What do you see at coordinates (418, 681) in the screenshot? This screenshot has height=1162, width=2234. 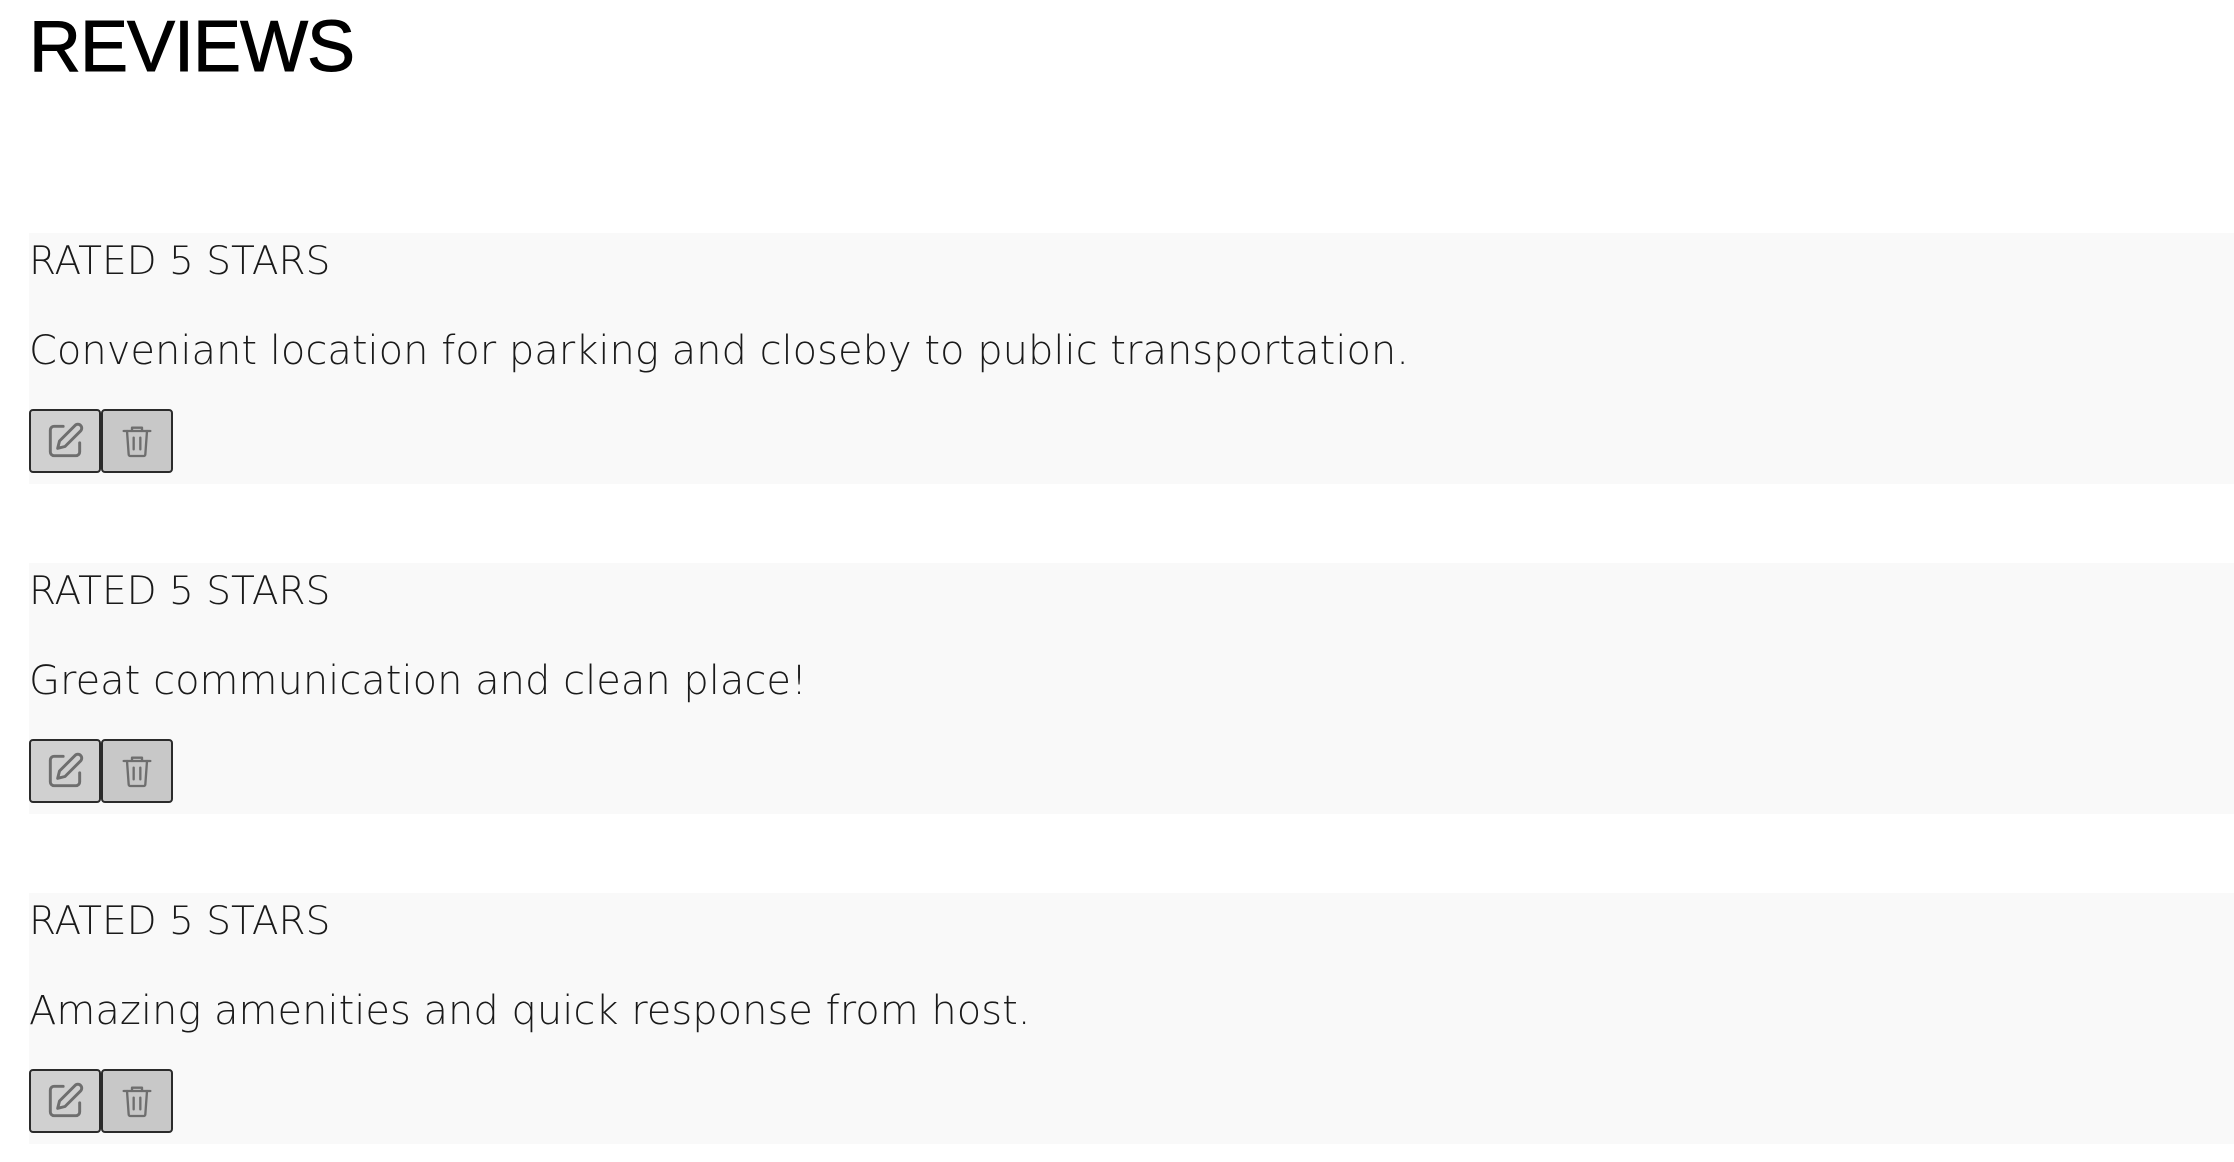 I see `review-comment: Great communication and clean place!` at bounding box center [418, 681].